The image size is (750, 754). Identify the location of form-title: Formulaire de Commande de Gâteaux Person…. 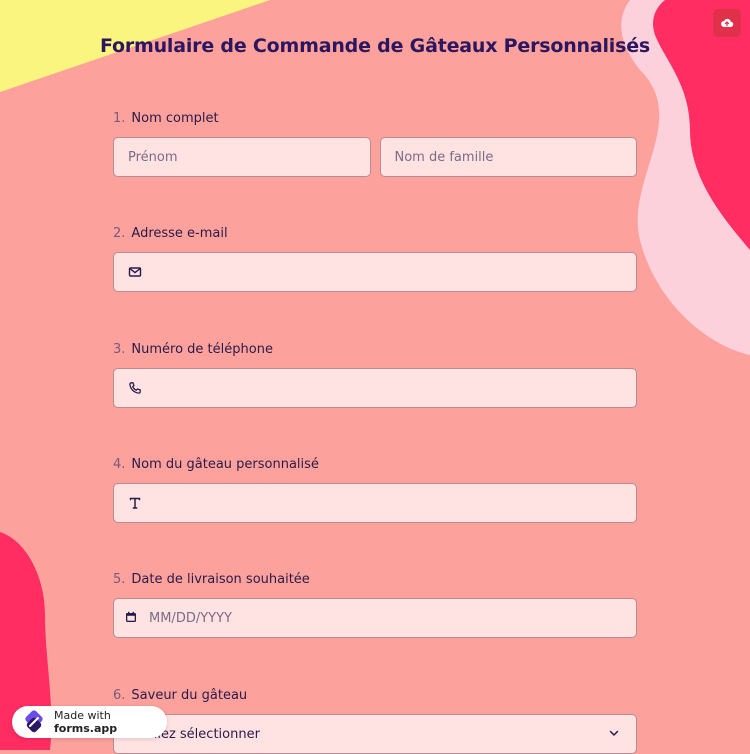
(375, 46).